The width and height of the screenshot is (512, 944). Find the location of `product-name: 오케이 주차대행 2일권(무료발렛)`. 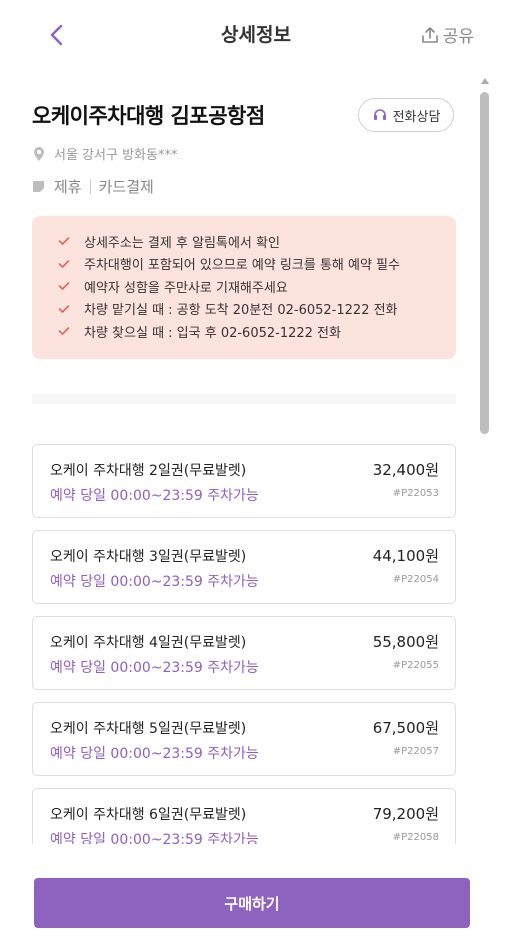

product-name: 오케이 주차대행 2일권(무료발렛) is located at coordinates (148, 471).